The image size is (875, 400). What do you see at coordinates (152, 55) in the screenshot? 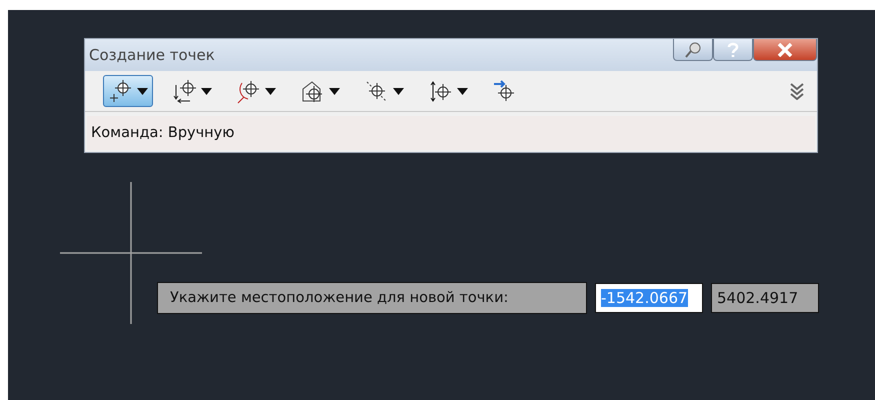
I see `window-title: Создание точек` at bounding box center [152, 55].